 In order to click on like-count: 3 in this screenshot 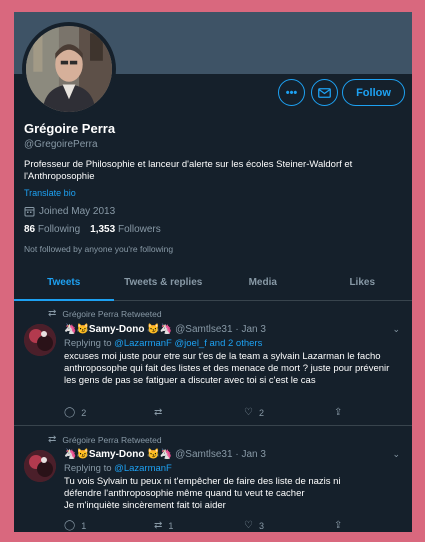, I will do `click(261, 525)`.